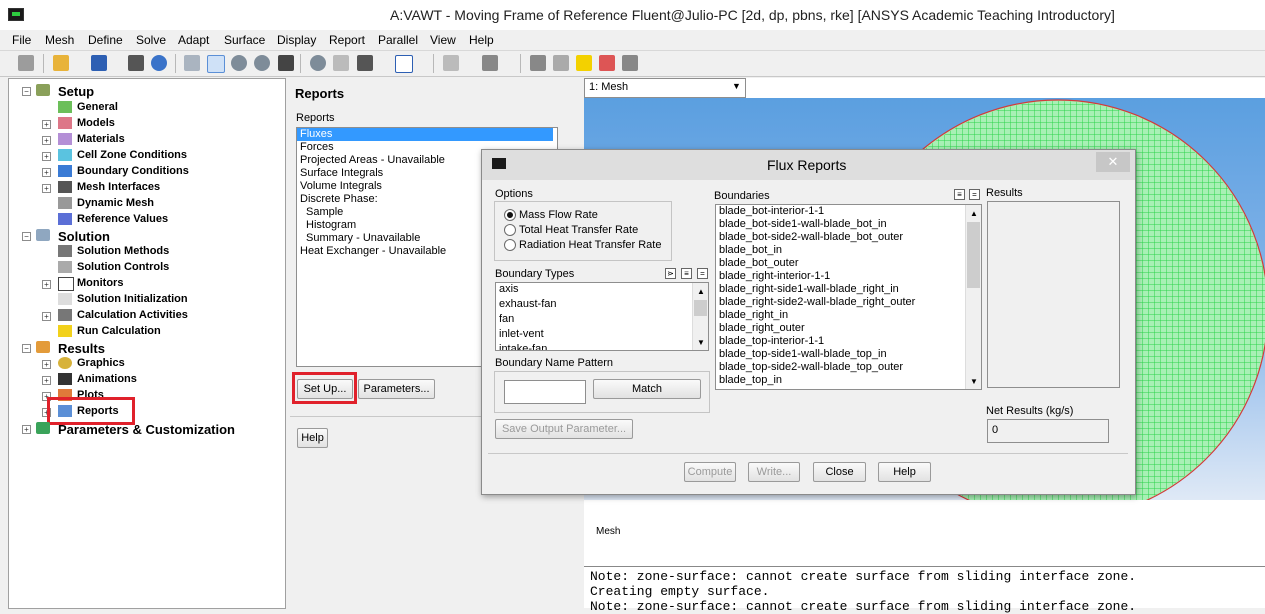  I want to click on ansys-logo-icon, so click(584, 63).